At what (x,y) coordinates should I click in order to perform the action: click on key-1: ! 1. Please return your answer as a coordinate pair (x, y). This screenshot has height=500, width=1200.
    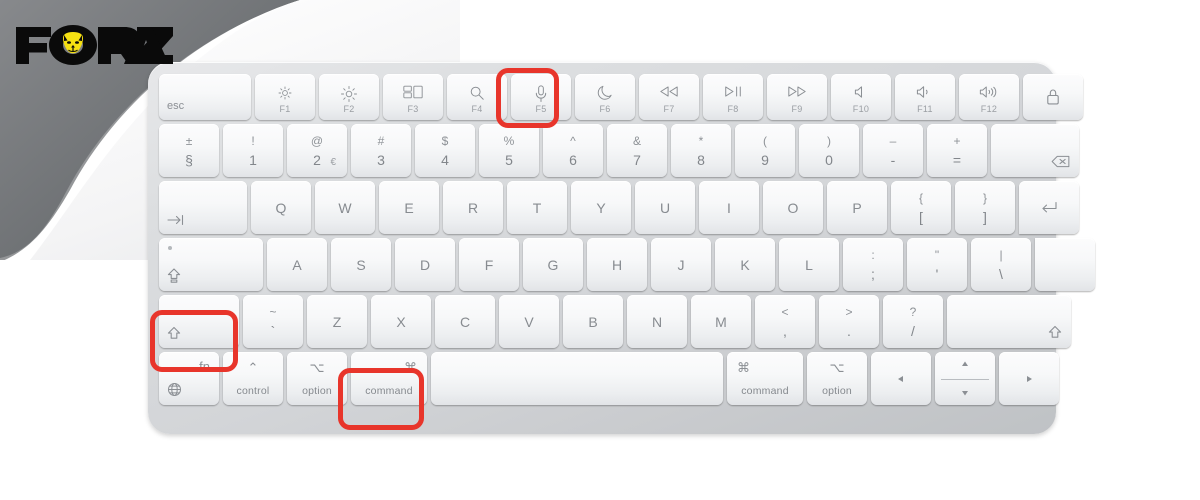
    Looking at the image, I should click on (253, 150).